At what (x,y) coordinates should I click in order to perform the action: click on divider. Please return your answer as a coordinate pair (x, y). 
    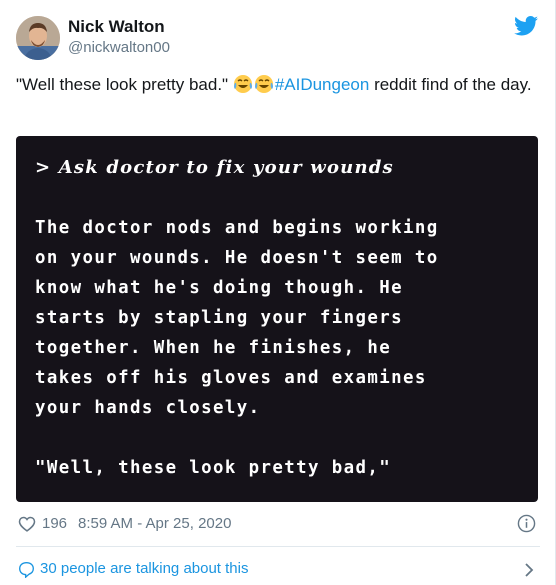
    Looking at the image, I should click on (278, 546).